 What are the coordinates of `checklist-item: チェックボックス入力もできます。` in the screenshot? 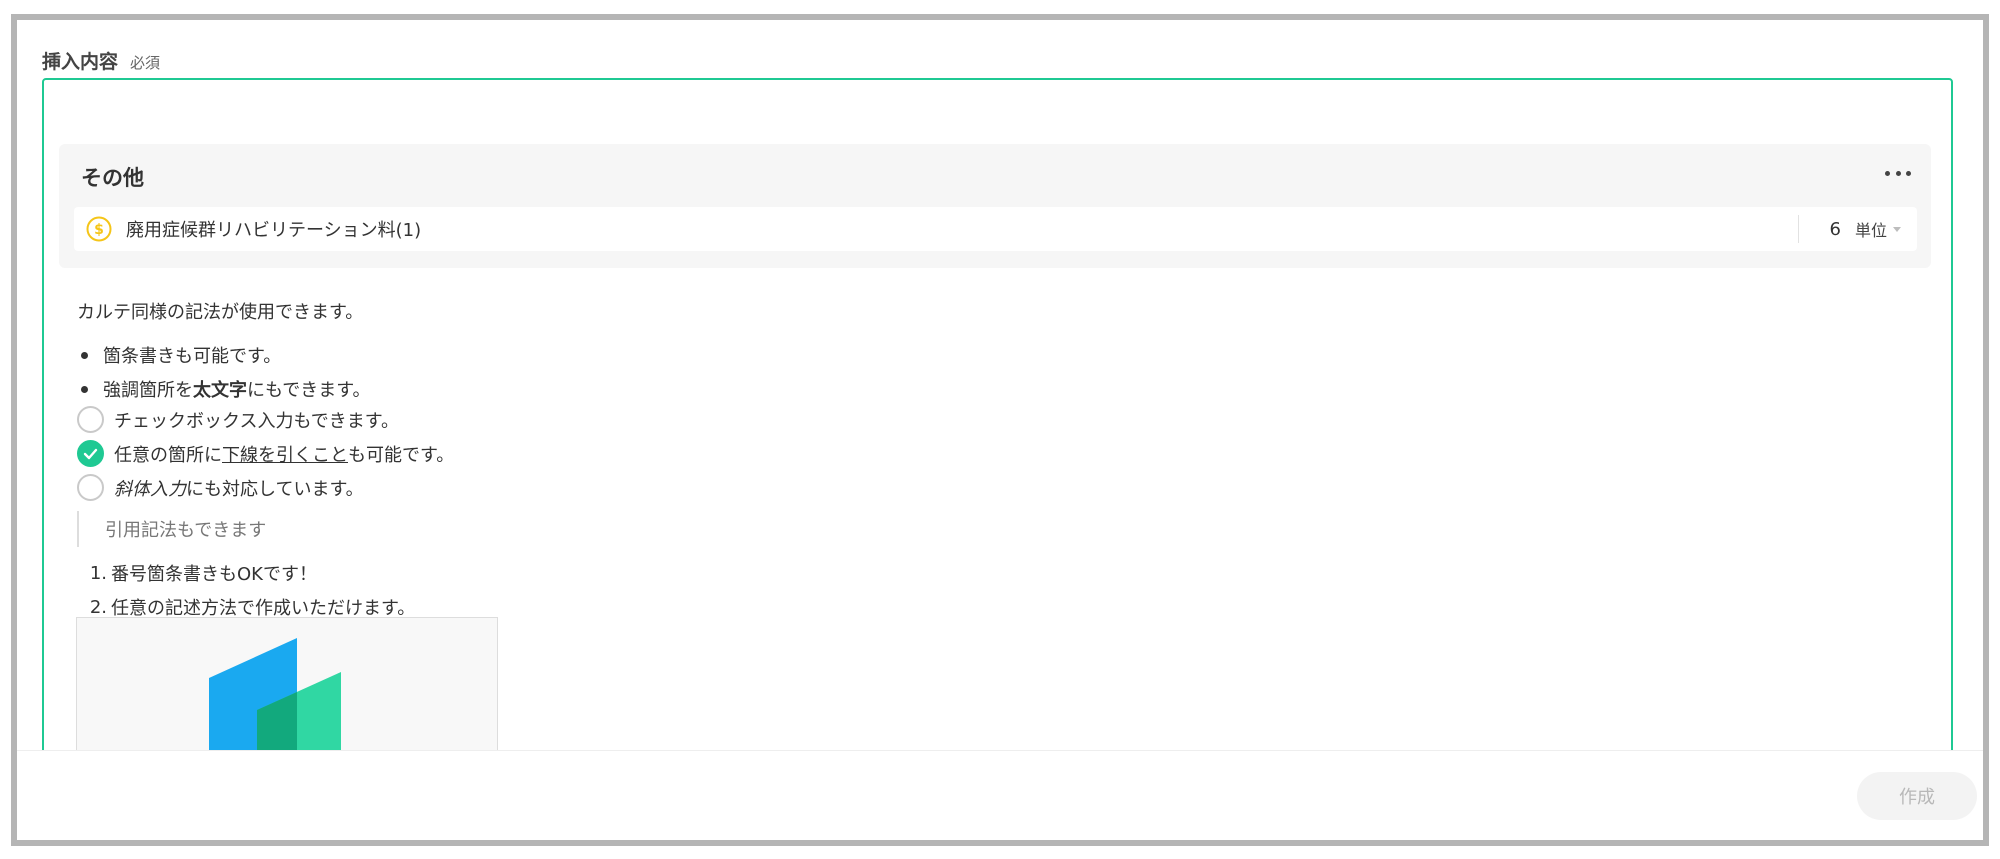 It's located at (238, 419).